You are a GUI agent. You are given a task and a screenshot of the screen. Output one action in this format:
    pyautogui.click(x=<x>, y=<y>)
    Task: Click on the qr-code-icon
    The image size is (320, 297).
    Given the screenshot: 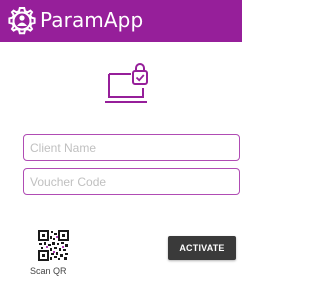 What is the action you would take?
    pyautogui.click(x=53, y=245)
    